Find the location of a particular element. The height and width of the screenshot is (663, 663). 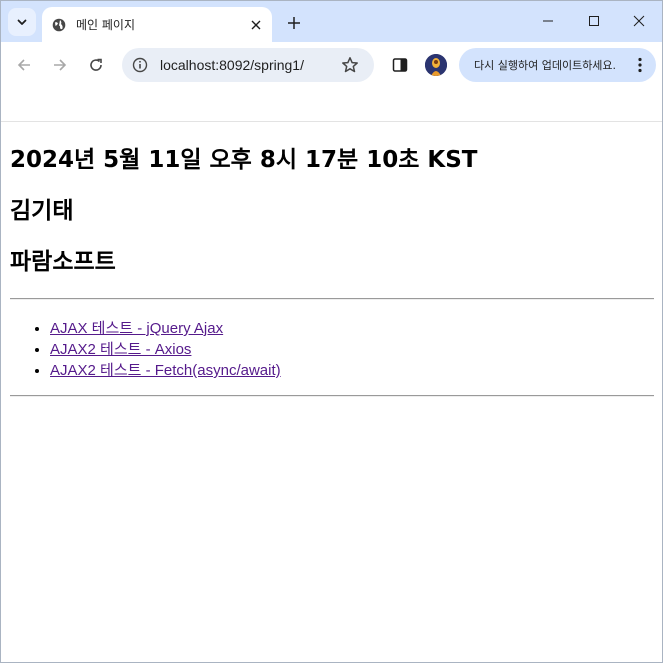

maximize-icon is located at coordinates (594, 21).